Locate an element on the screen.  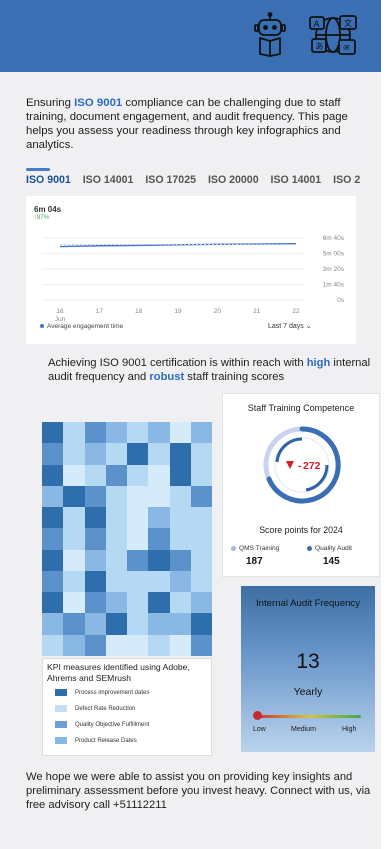
kpi-legend-label: Defect Rate Reduction is located at coordinates (105, 709).